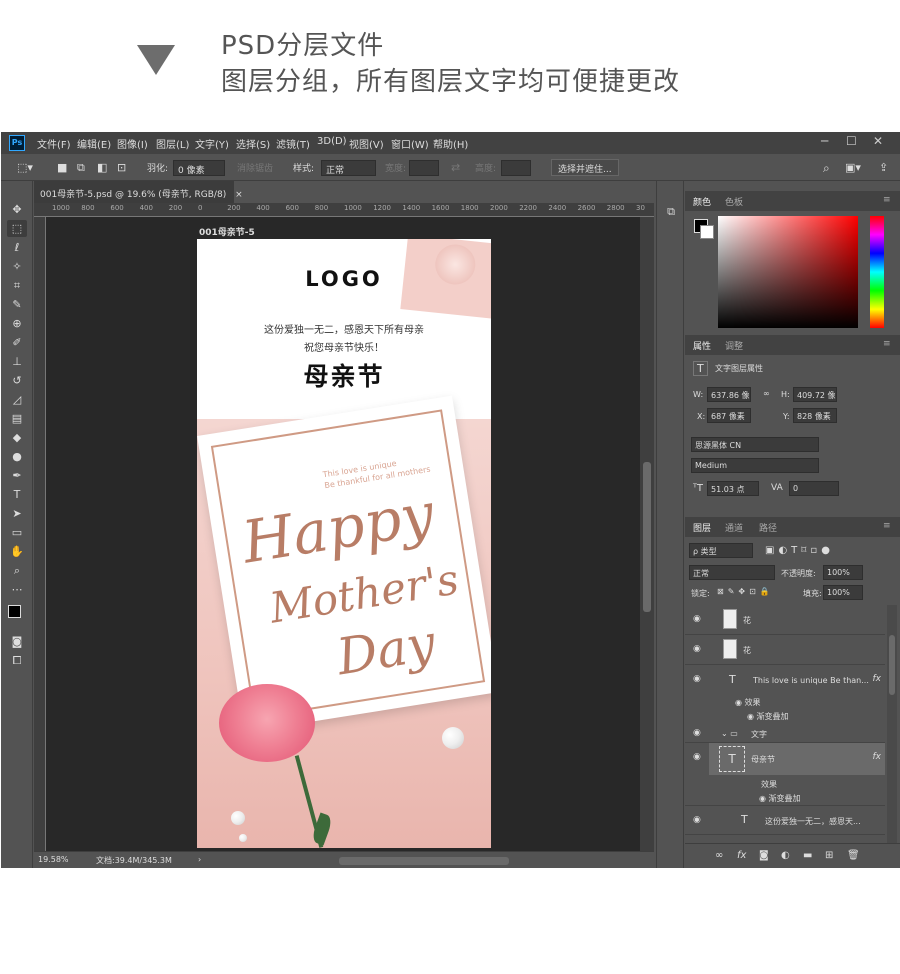  Describe the element at coordinates (853, 167) in the screenshot. I see `workspace-icon: ▣▾` at that location.